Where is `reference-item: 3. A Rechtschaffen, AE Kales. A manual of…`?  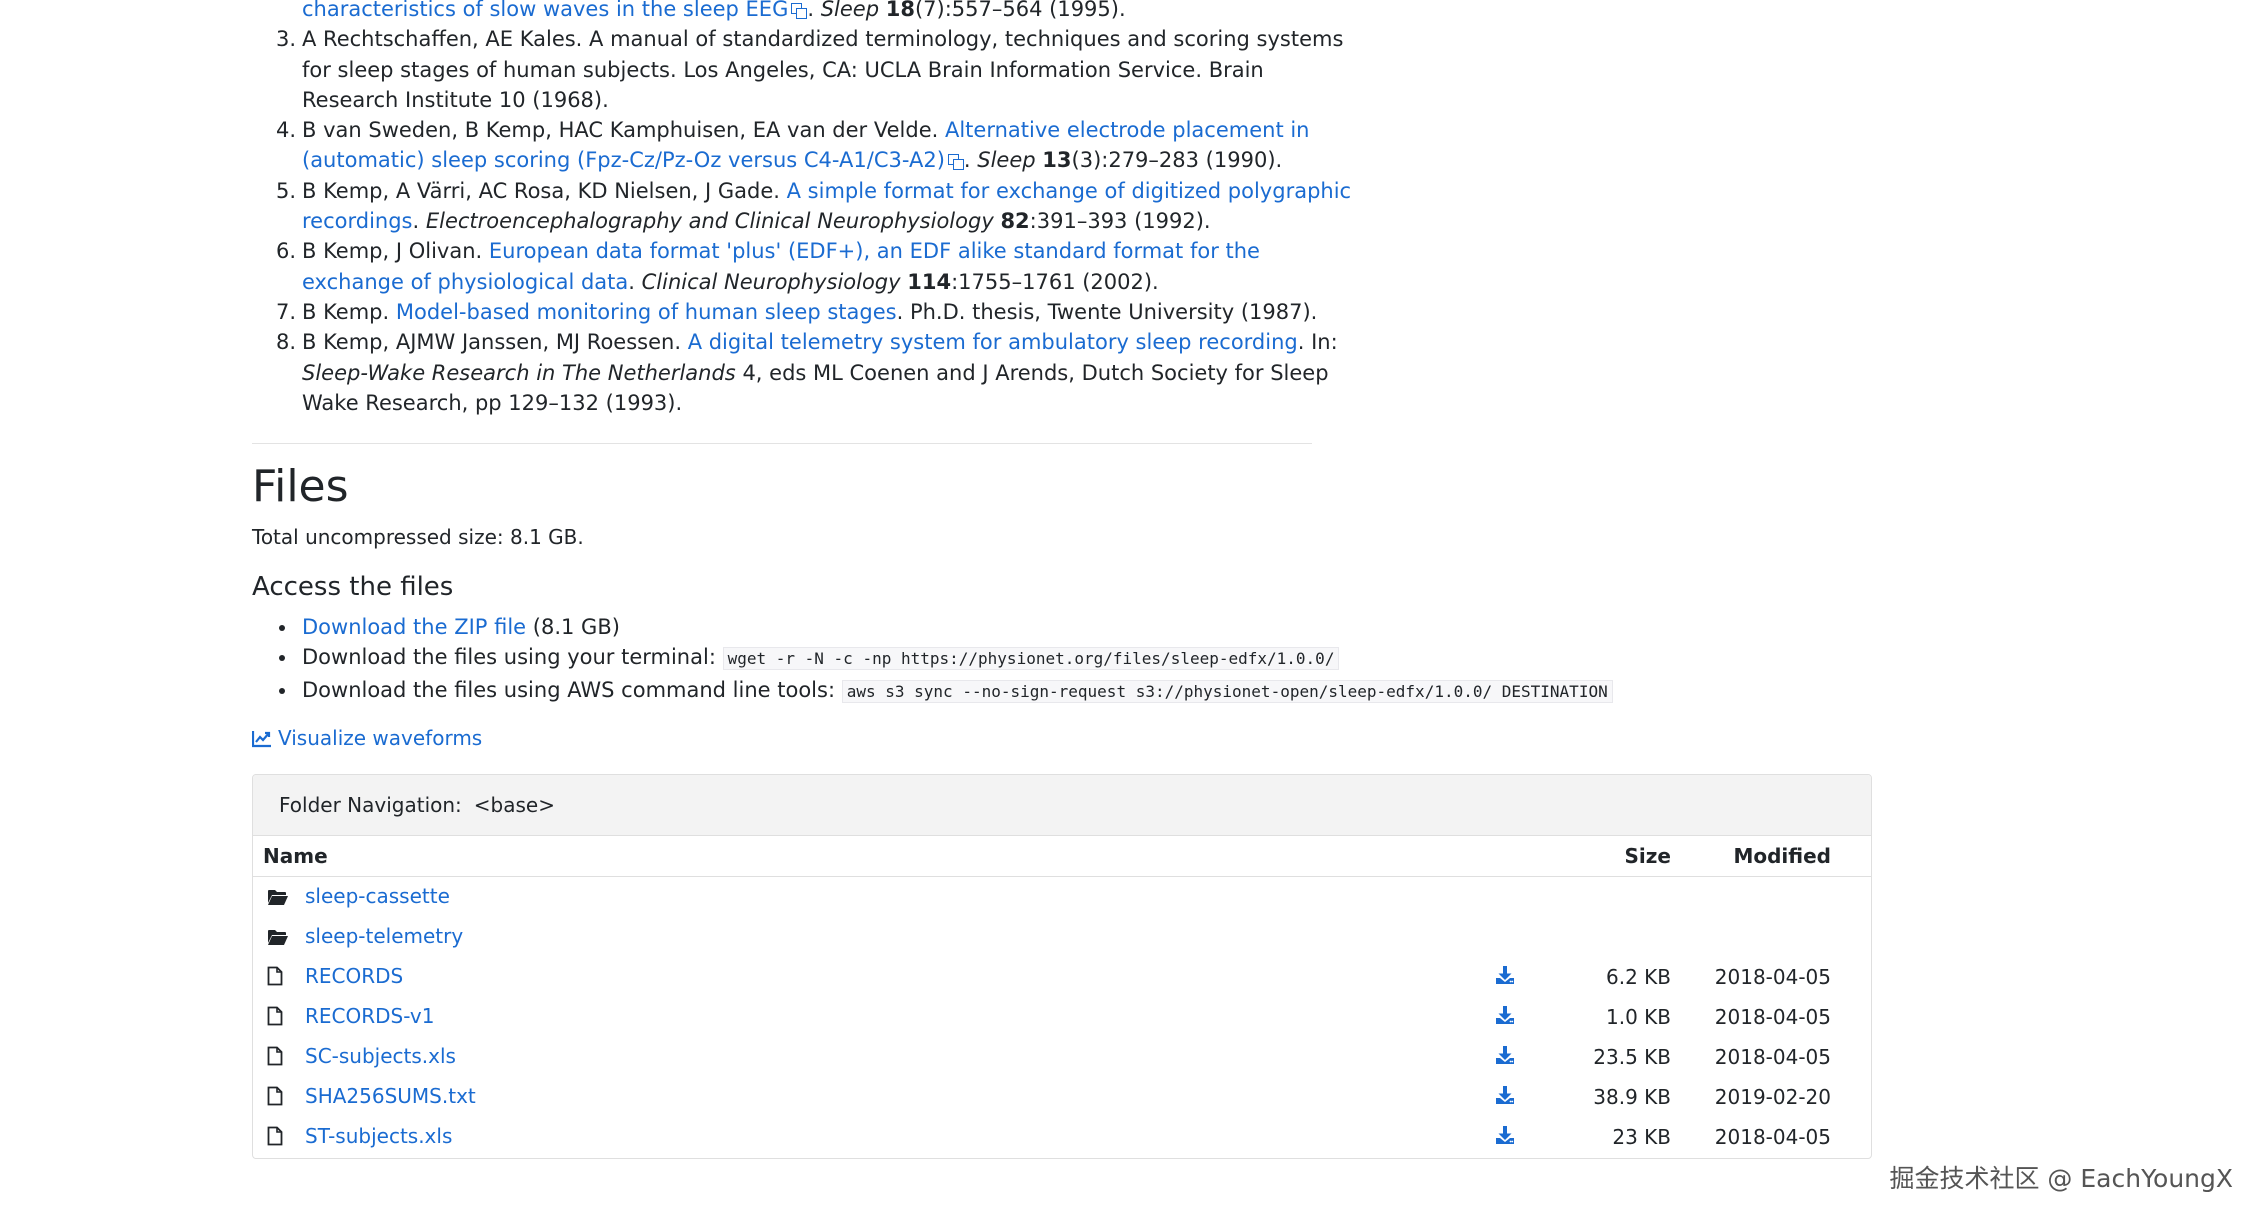
reference-item: 3. A Rechtschaffen, AE Kales. A manual of… is located at coordinates (819, 69).